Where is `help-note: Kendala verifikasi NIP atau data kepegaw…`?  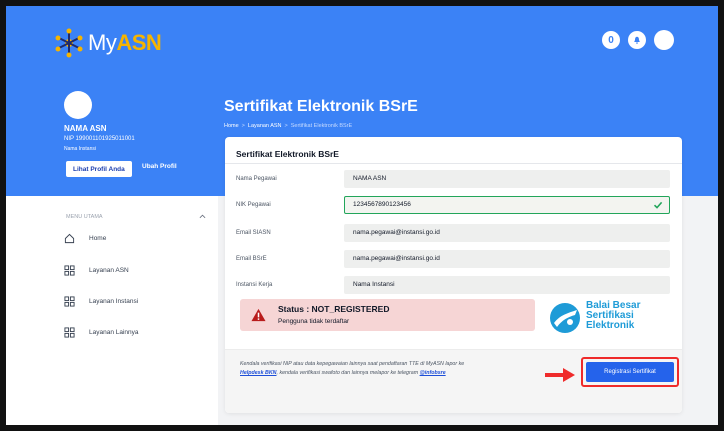 help-note: Kendala verifikasi NIP atau data kepegaw… is located at coordinates (352, 369).